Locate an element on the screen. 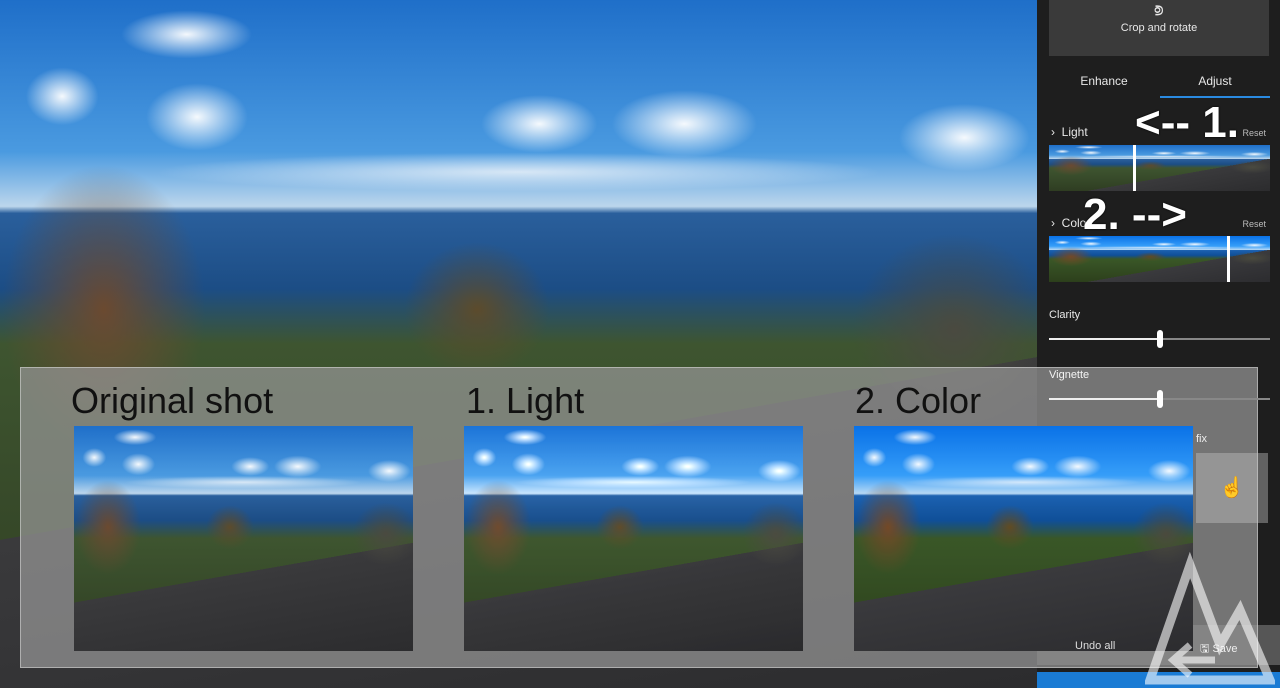 Image resolution: width=1280 pixels, height=688 pixels. light-strip-handle is located at coordinates (1134, 168).